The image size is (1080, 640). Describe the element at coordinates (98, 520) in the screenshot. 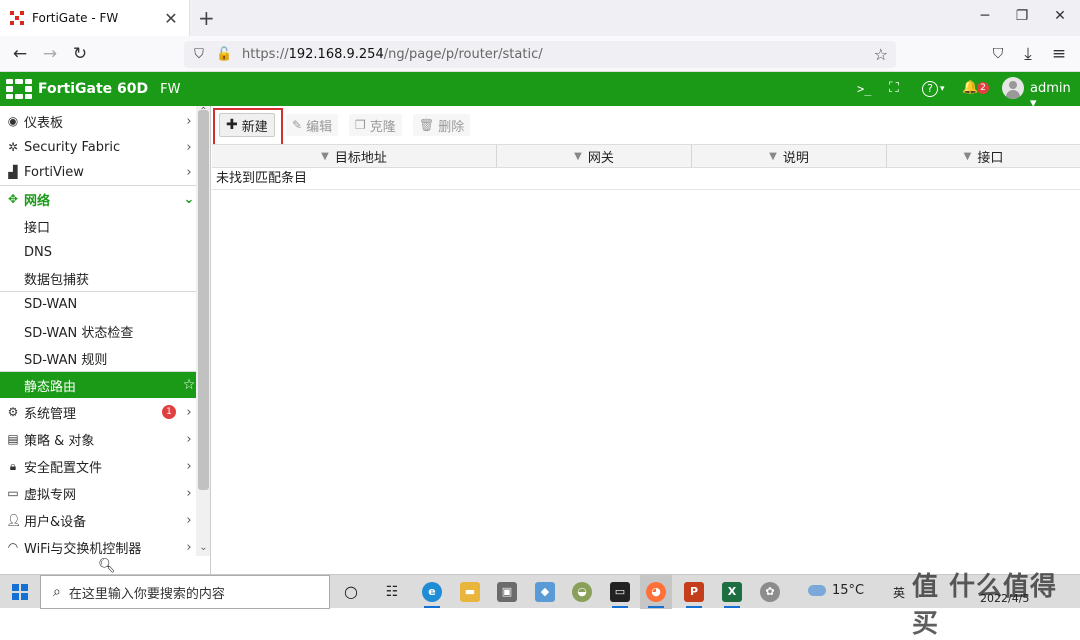

I see `sidebar-item-user-device: 👤︎ 用户&设备 ›` at that location.